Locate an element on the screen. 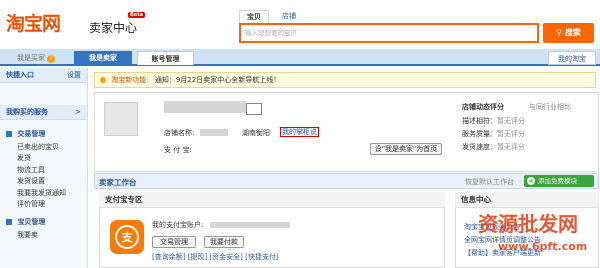 The image size is (600, 268). alipay-links: [查询余额] [提现] [资金安全] [快捷支付] is located at coordinates (215, 257).